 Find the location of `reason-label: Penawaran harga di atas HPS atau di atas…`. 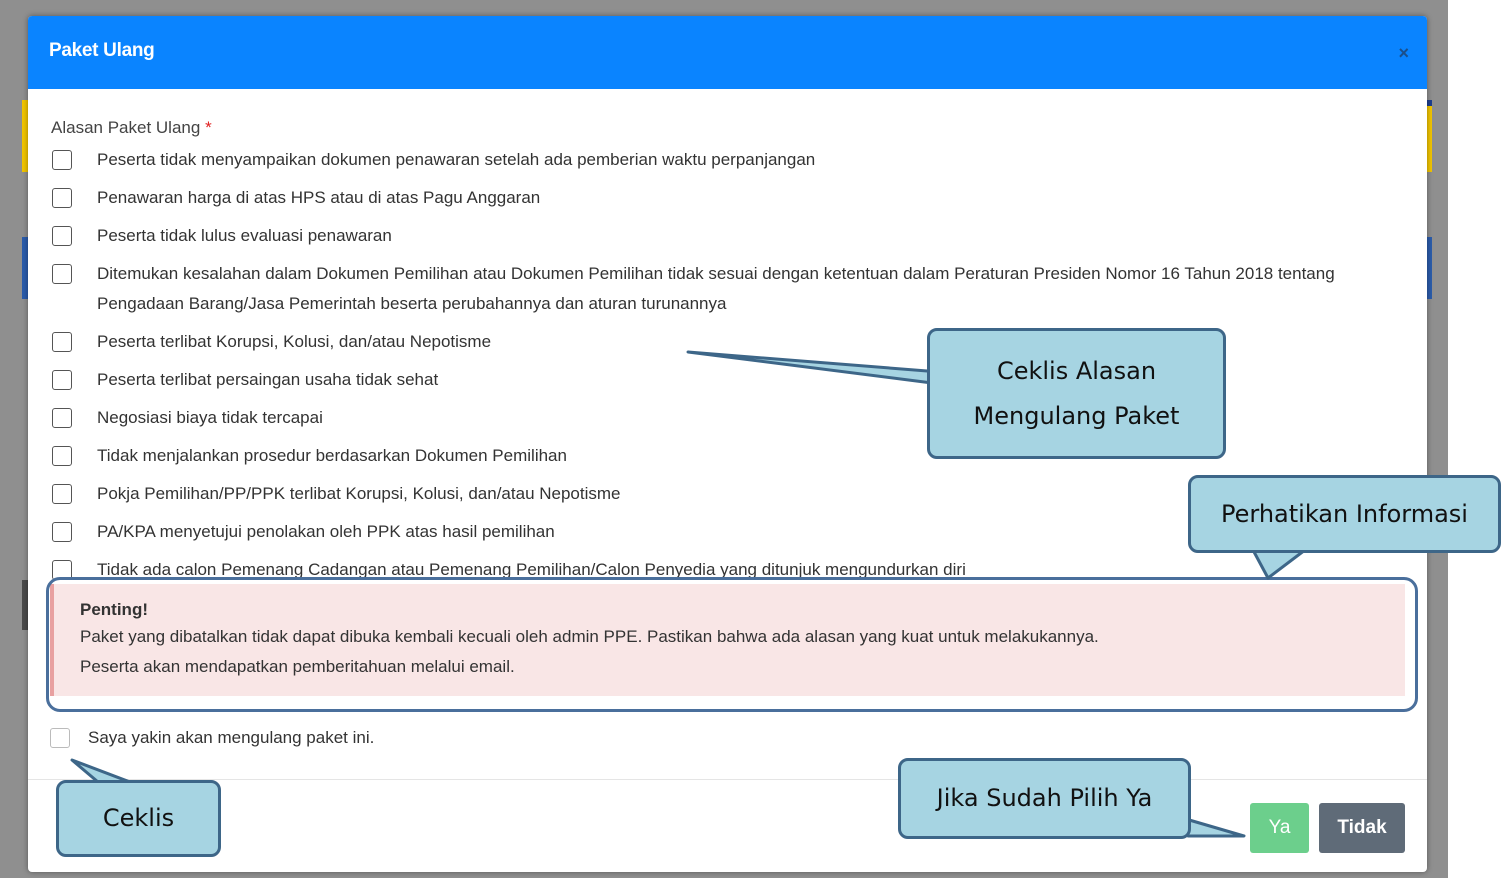

reason-label: Penawaran harga di atas HPS atau di atas… is located at coordinates (319, 197).